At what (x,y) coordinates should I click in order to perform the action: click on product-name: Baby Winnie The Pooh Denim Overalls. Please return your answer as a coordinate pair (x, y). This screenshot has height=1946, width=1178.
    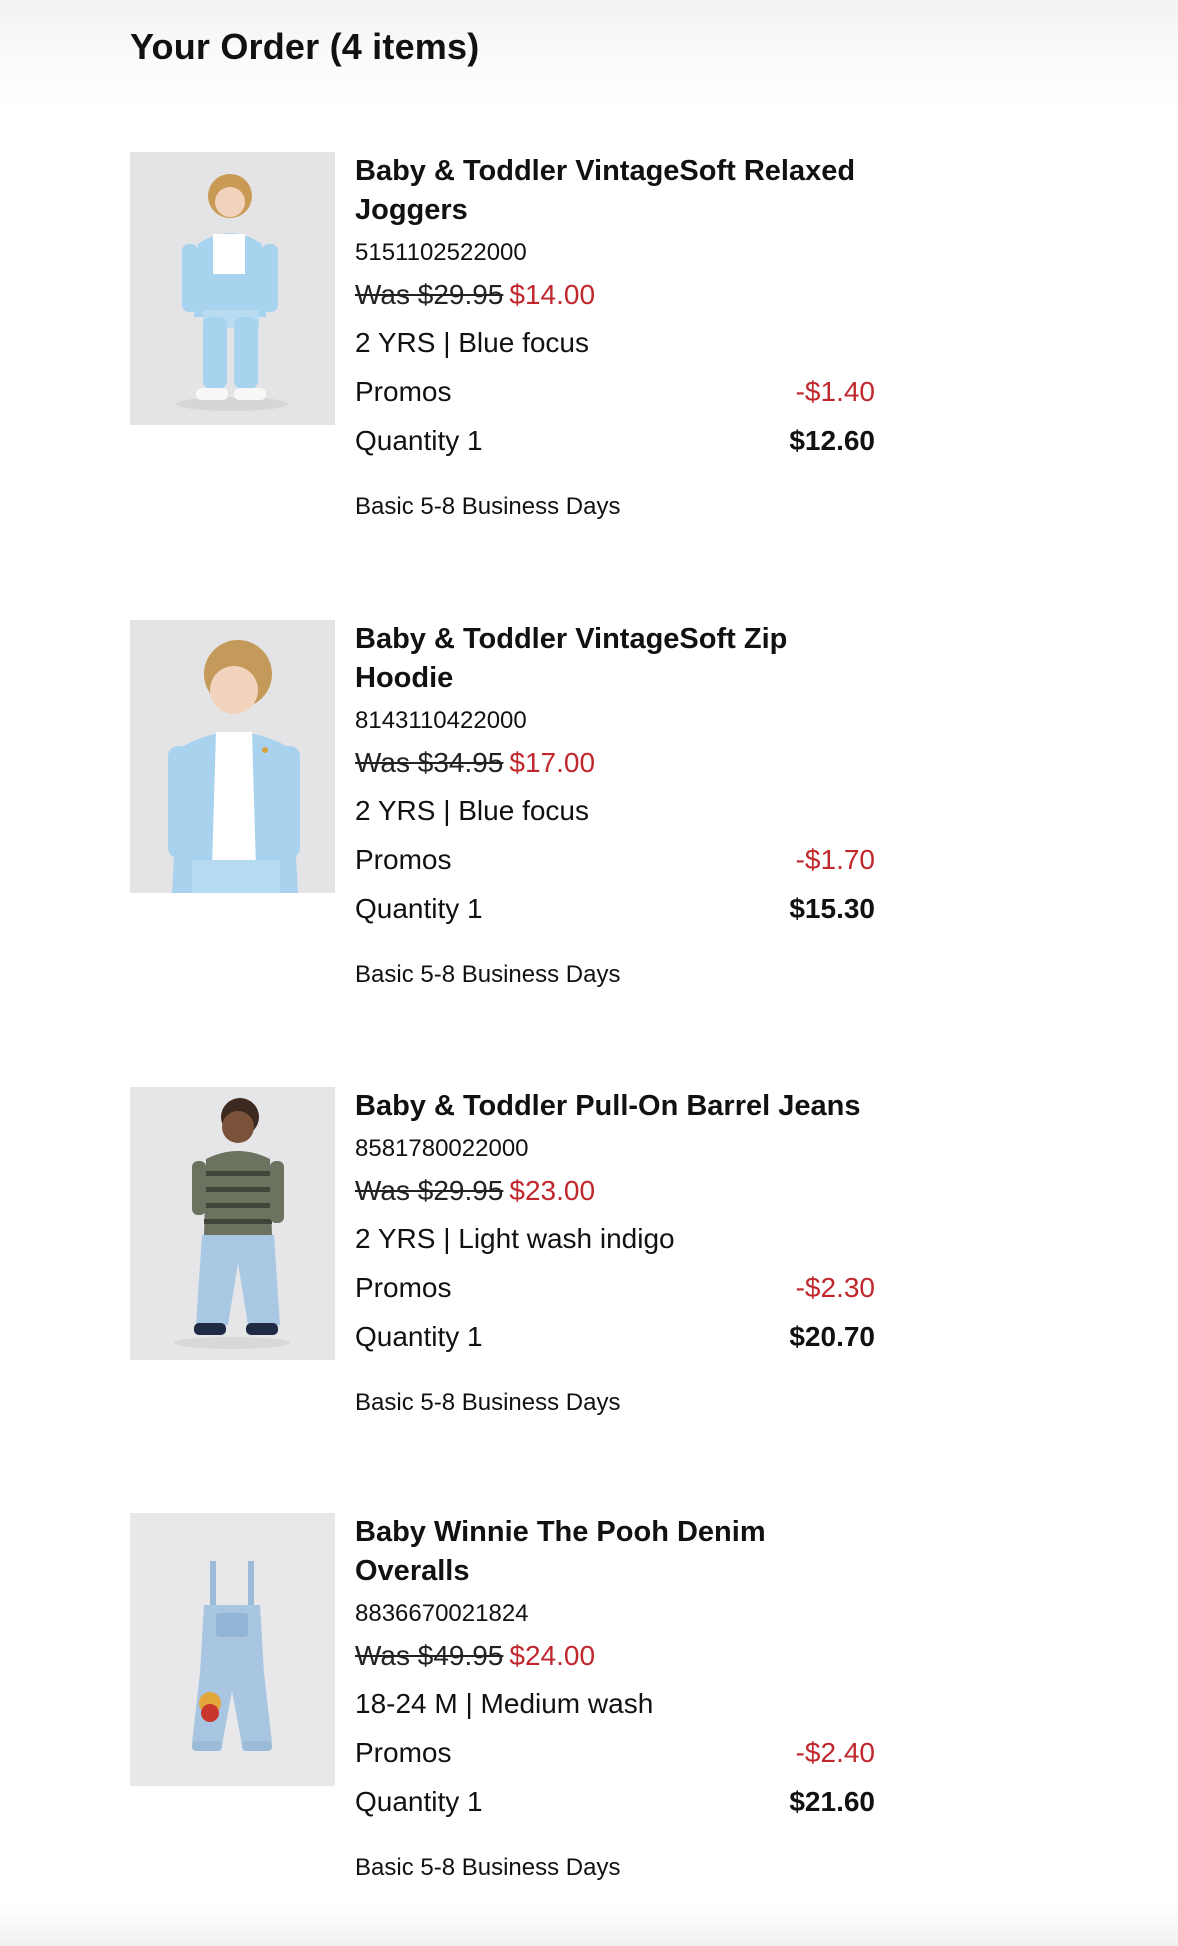
    Looking at the image, I should click on (615, 1552).